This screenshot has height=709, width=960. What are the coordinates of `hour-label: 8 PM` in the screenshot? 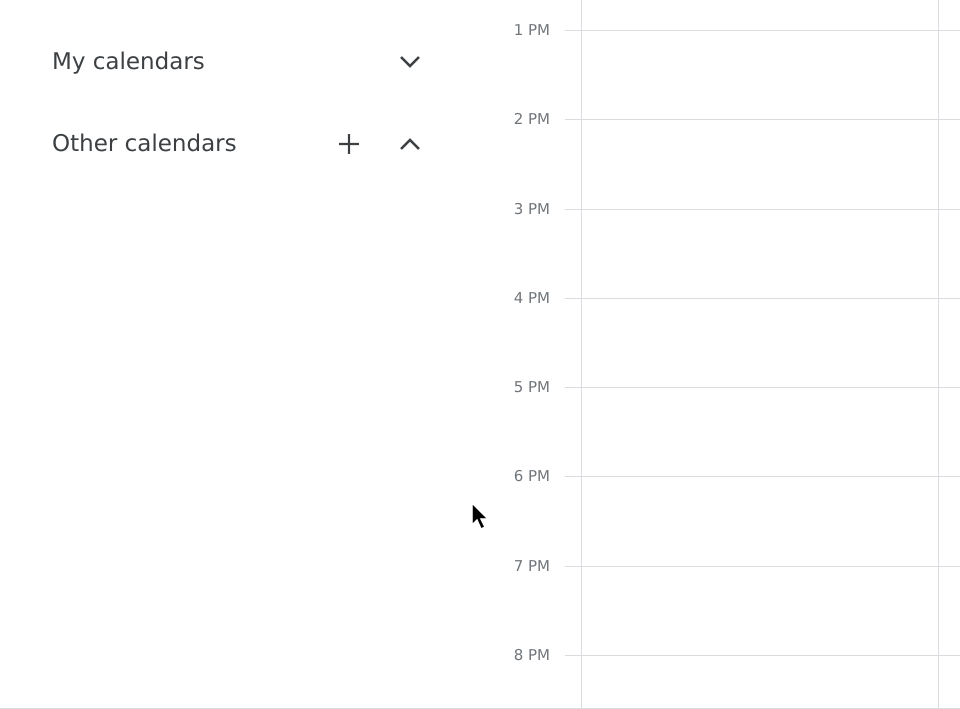 It's located at (532, 655).